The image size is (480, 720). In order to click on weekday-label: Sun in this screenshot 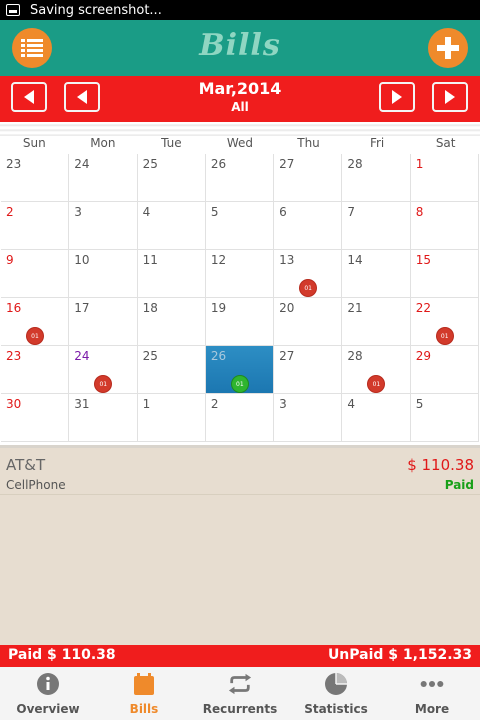, I will do `click(34, 143)`.